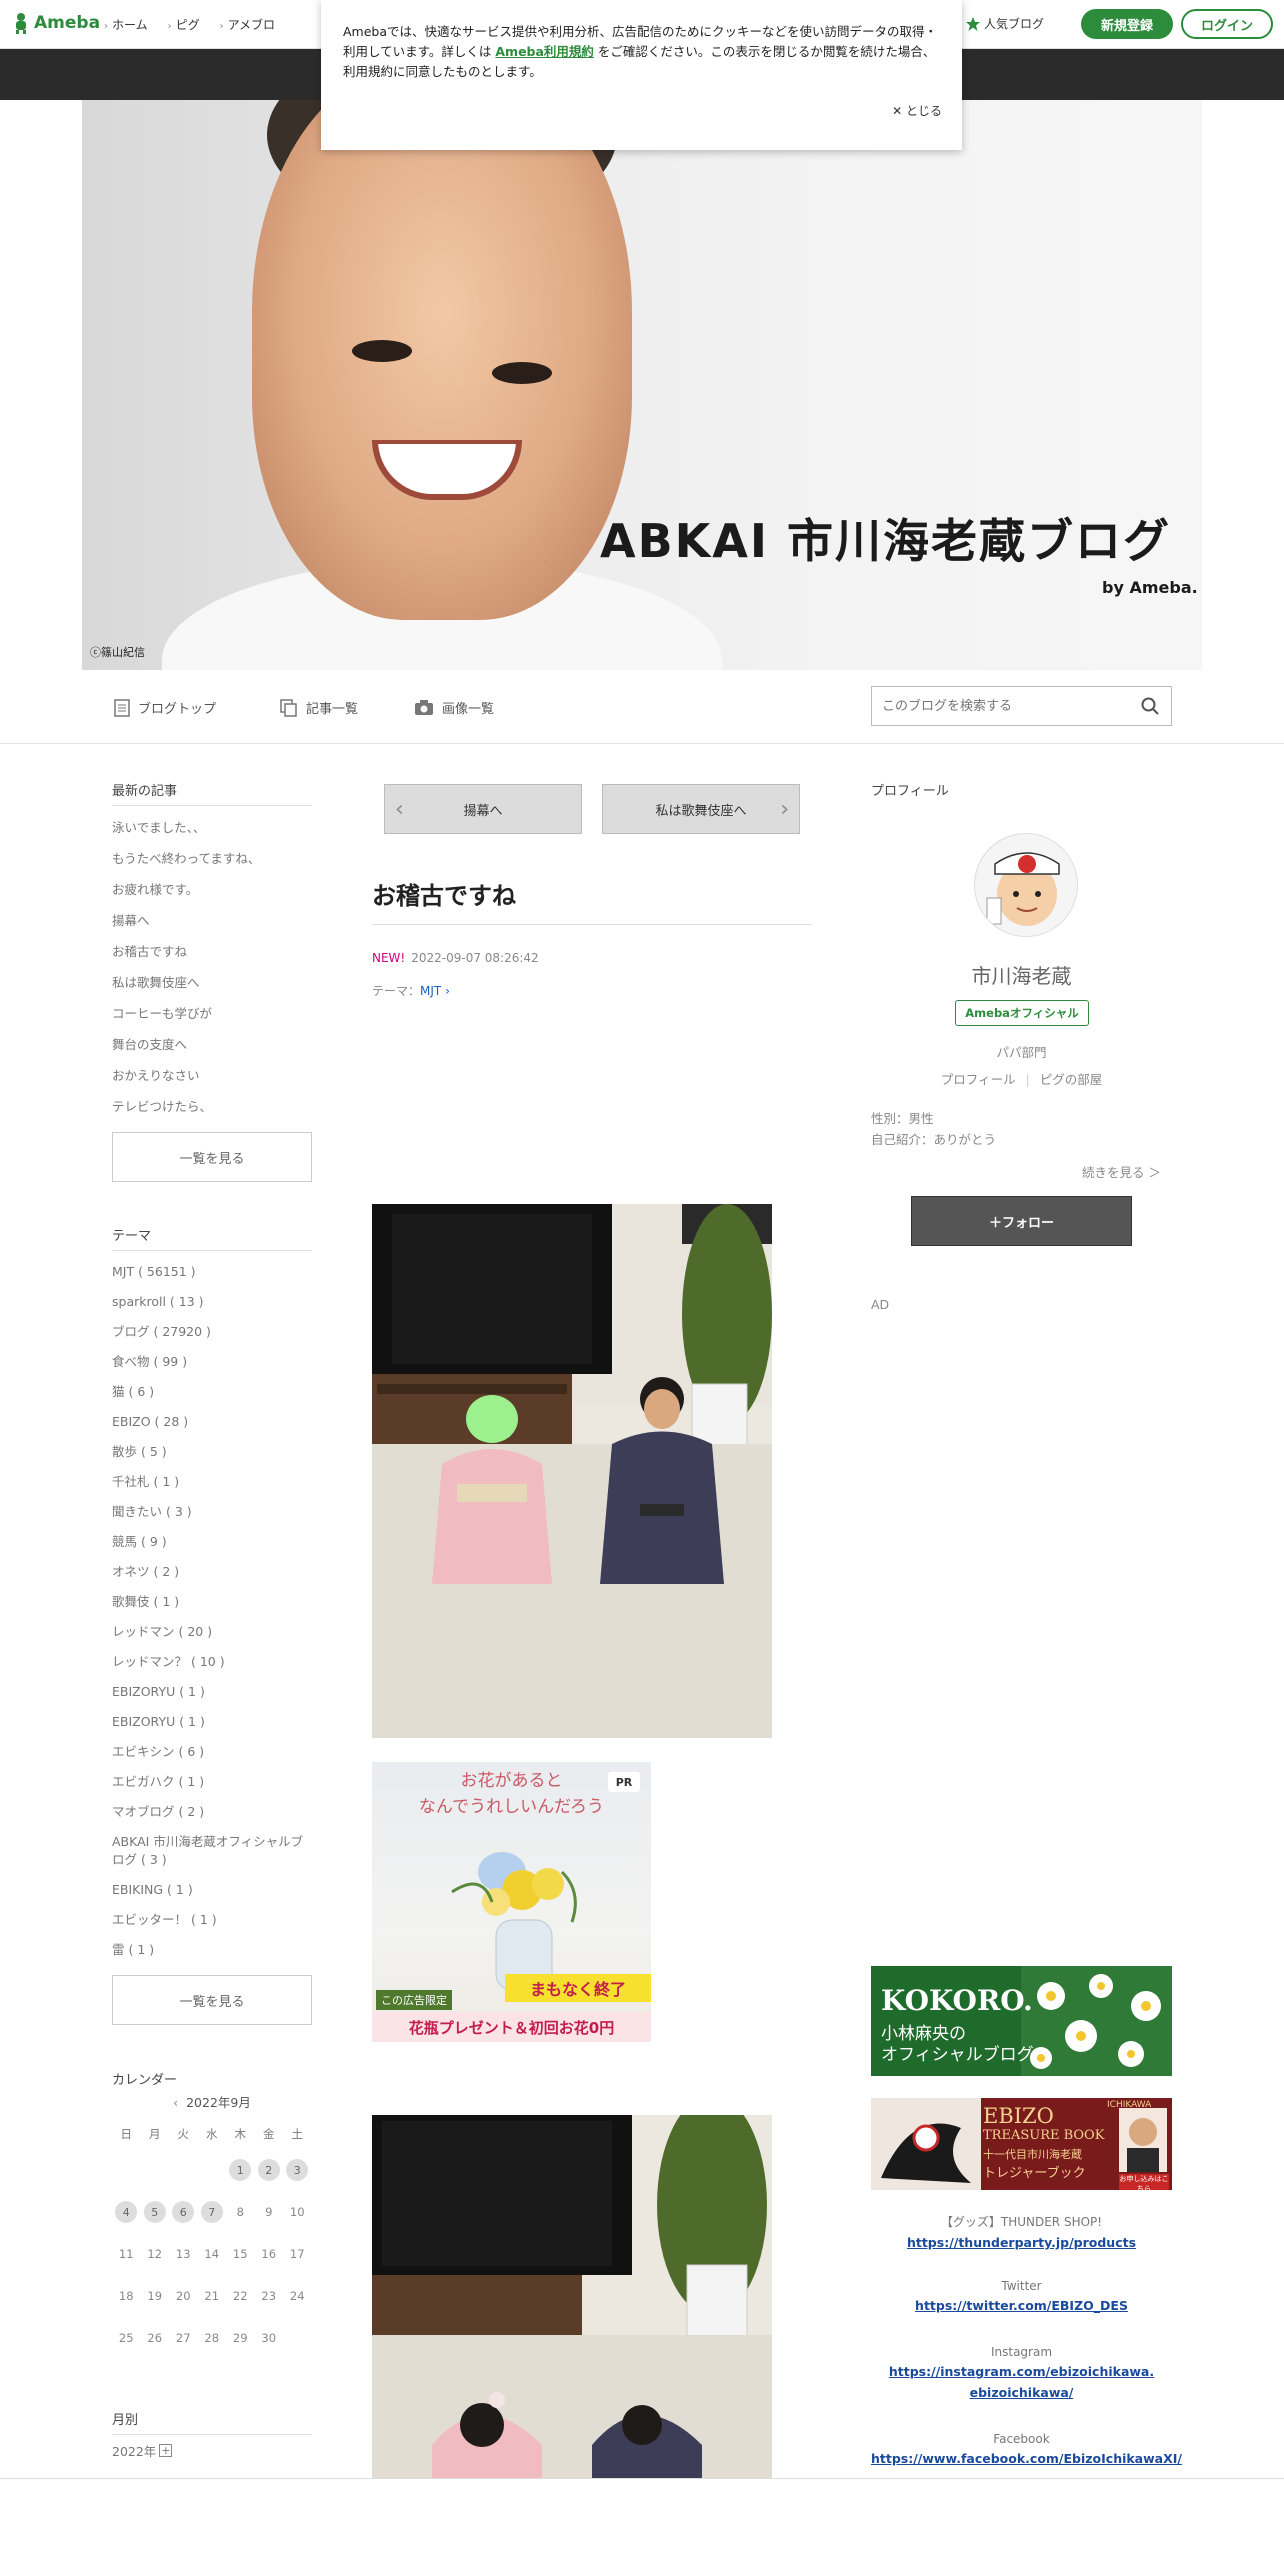  Describe the element at coordinates (56, 23) in the screenshot. I see `ameba-logo: Ameba` at that location.